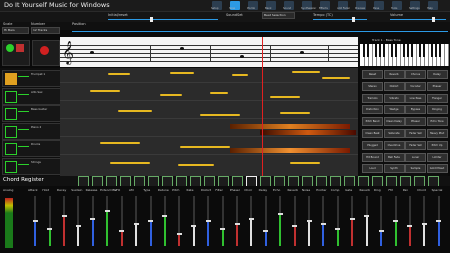 This screenshot has height=253, width=450. Describe the element at coordinates (394, 74) in the screenshot. I see `effect-button: Reverb` at that location.